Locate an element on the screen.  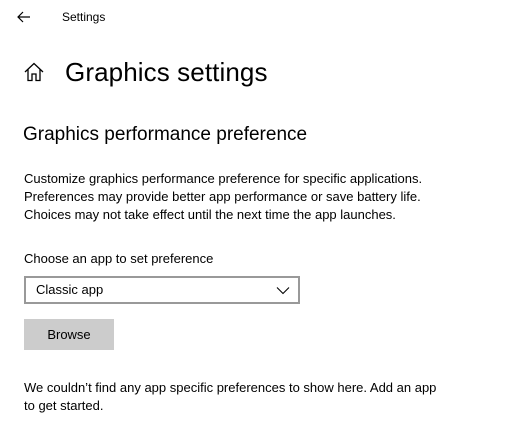
title-bar: Settings is located at coordinates (256, 17).